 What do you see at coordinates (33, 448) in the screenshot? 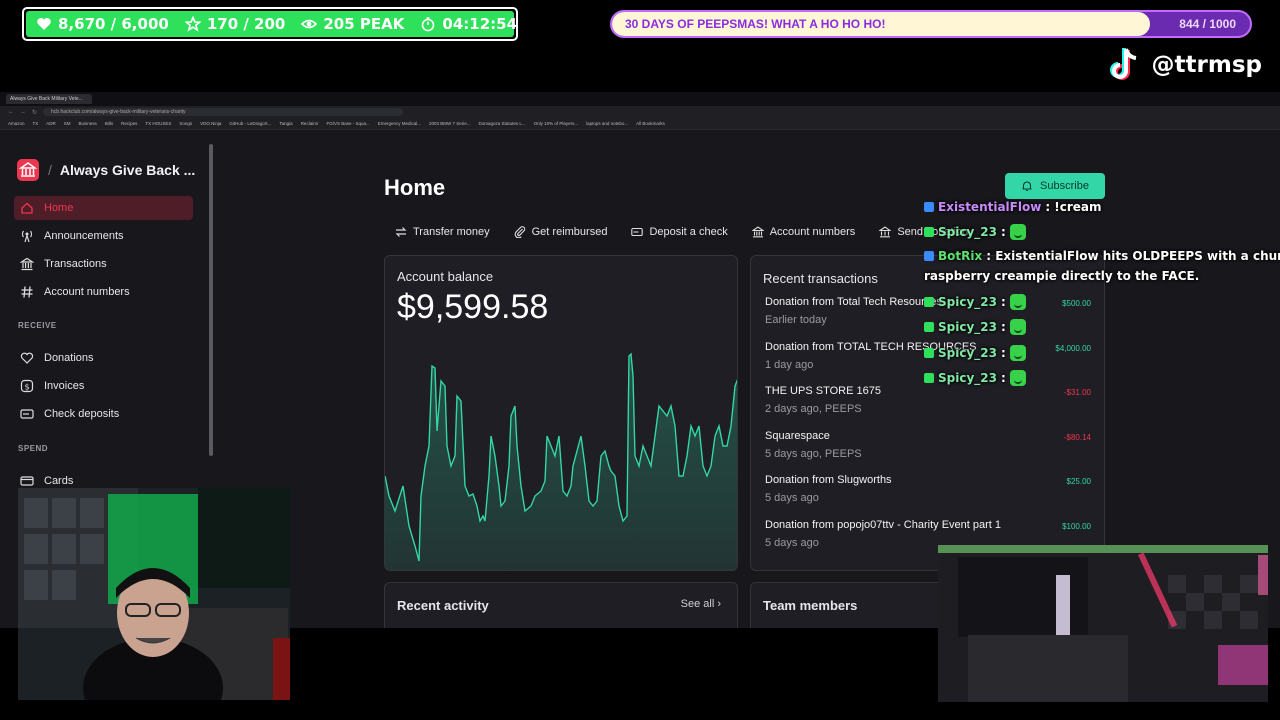
I see `section-label-spend: SPEND` at bounding box center [33, 448].